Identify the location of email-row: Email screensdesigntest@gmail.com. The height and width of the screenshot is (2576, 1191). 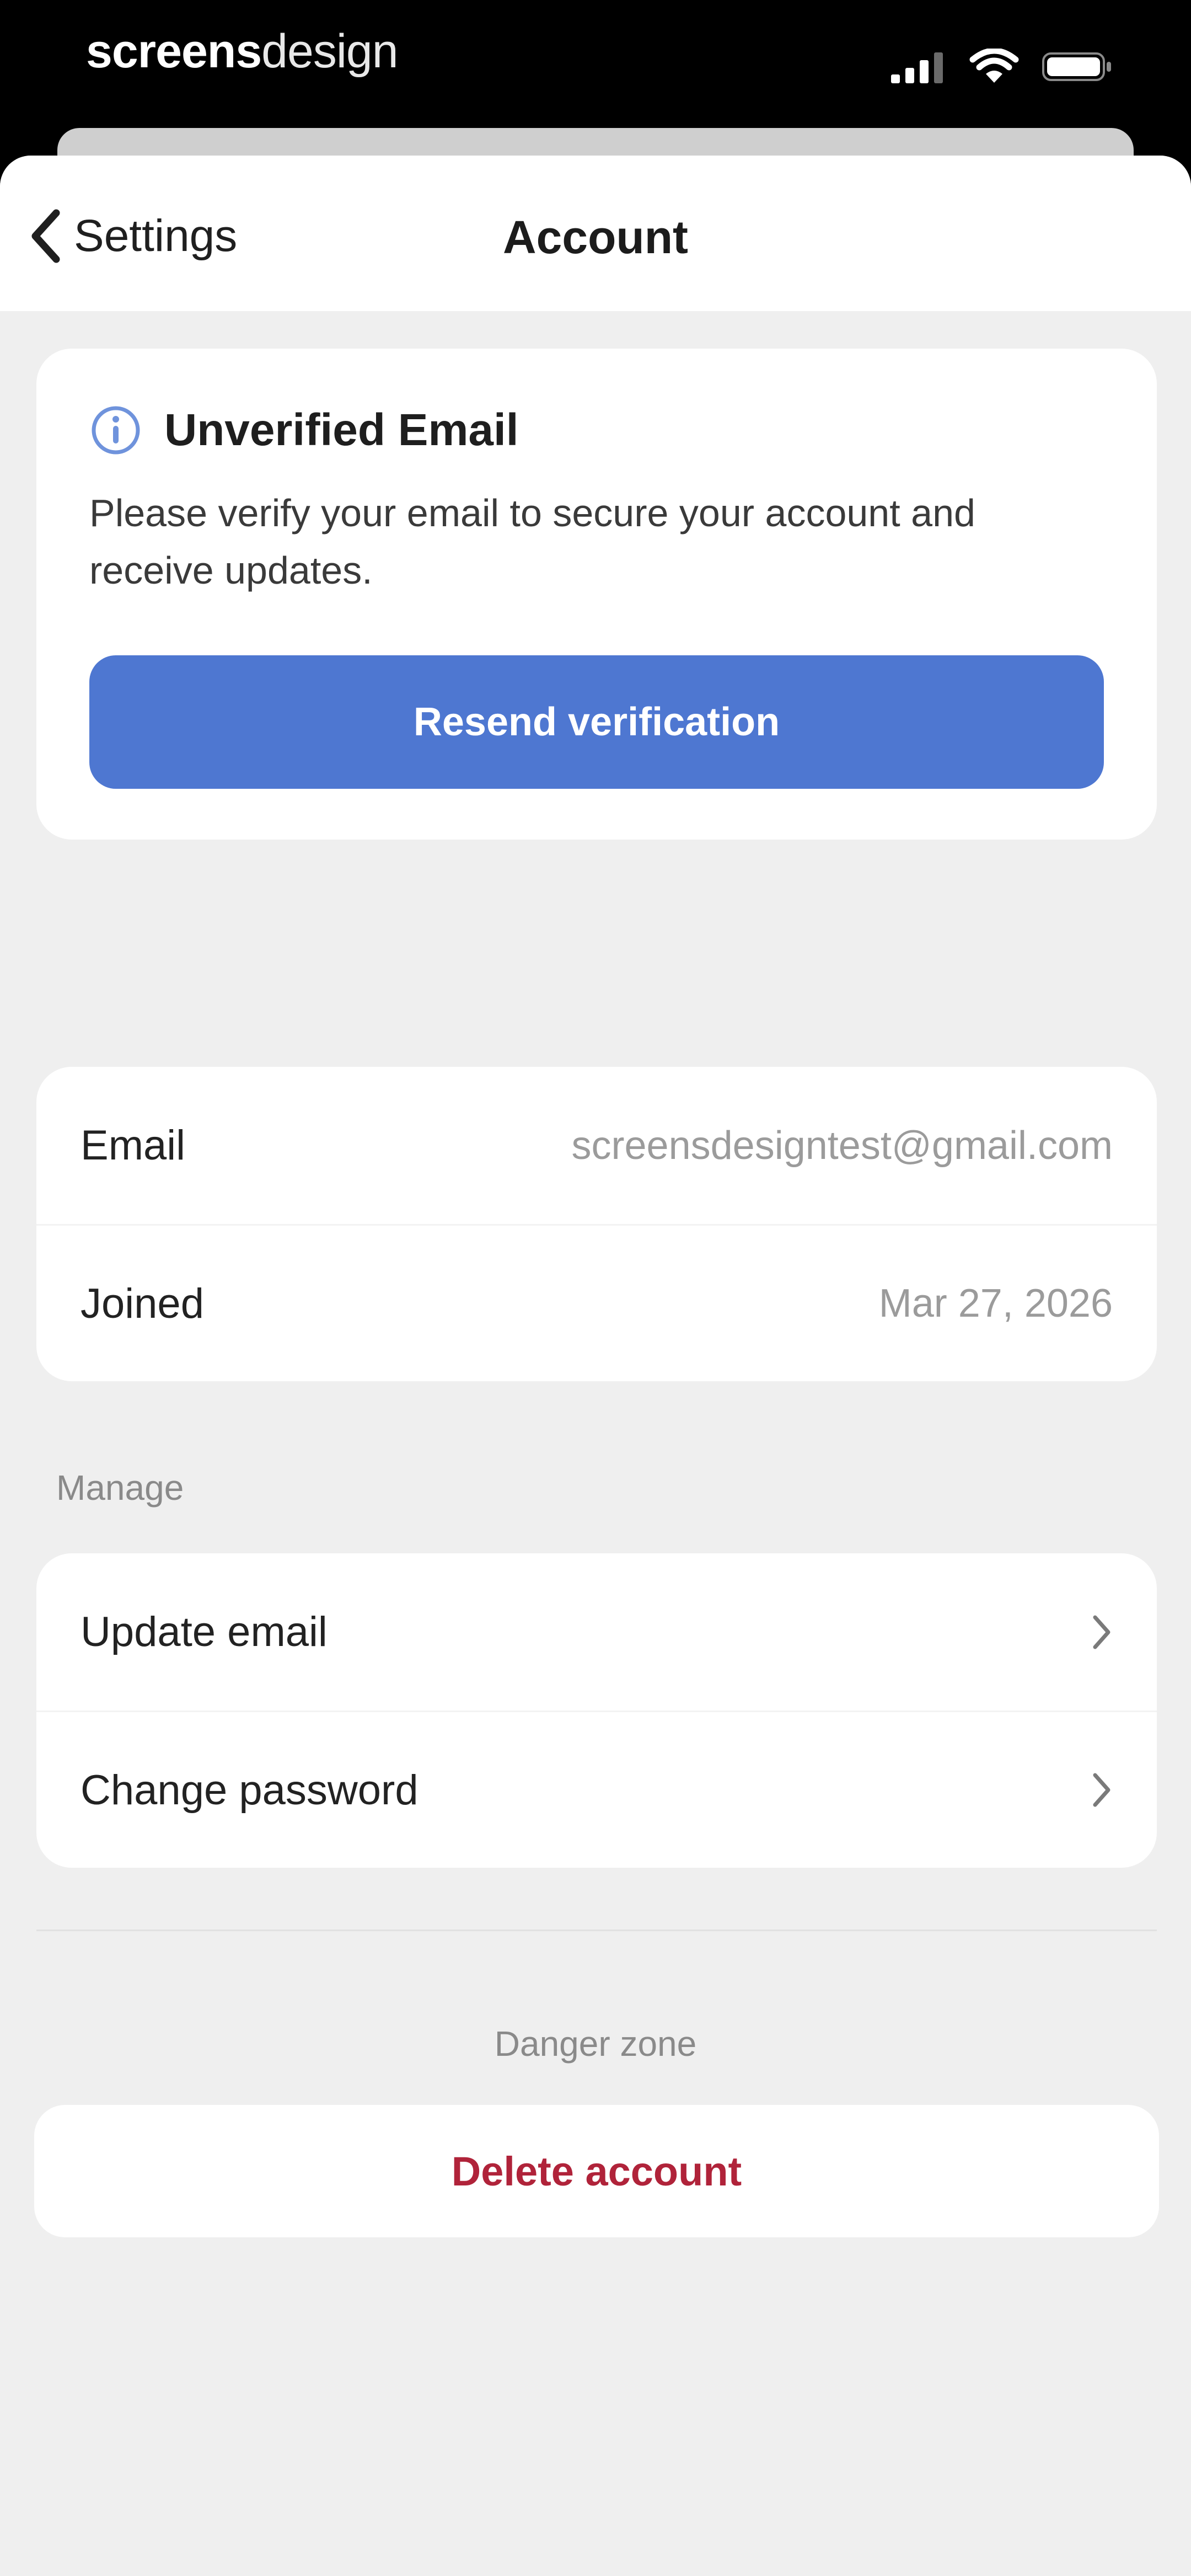
(596, 1145).